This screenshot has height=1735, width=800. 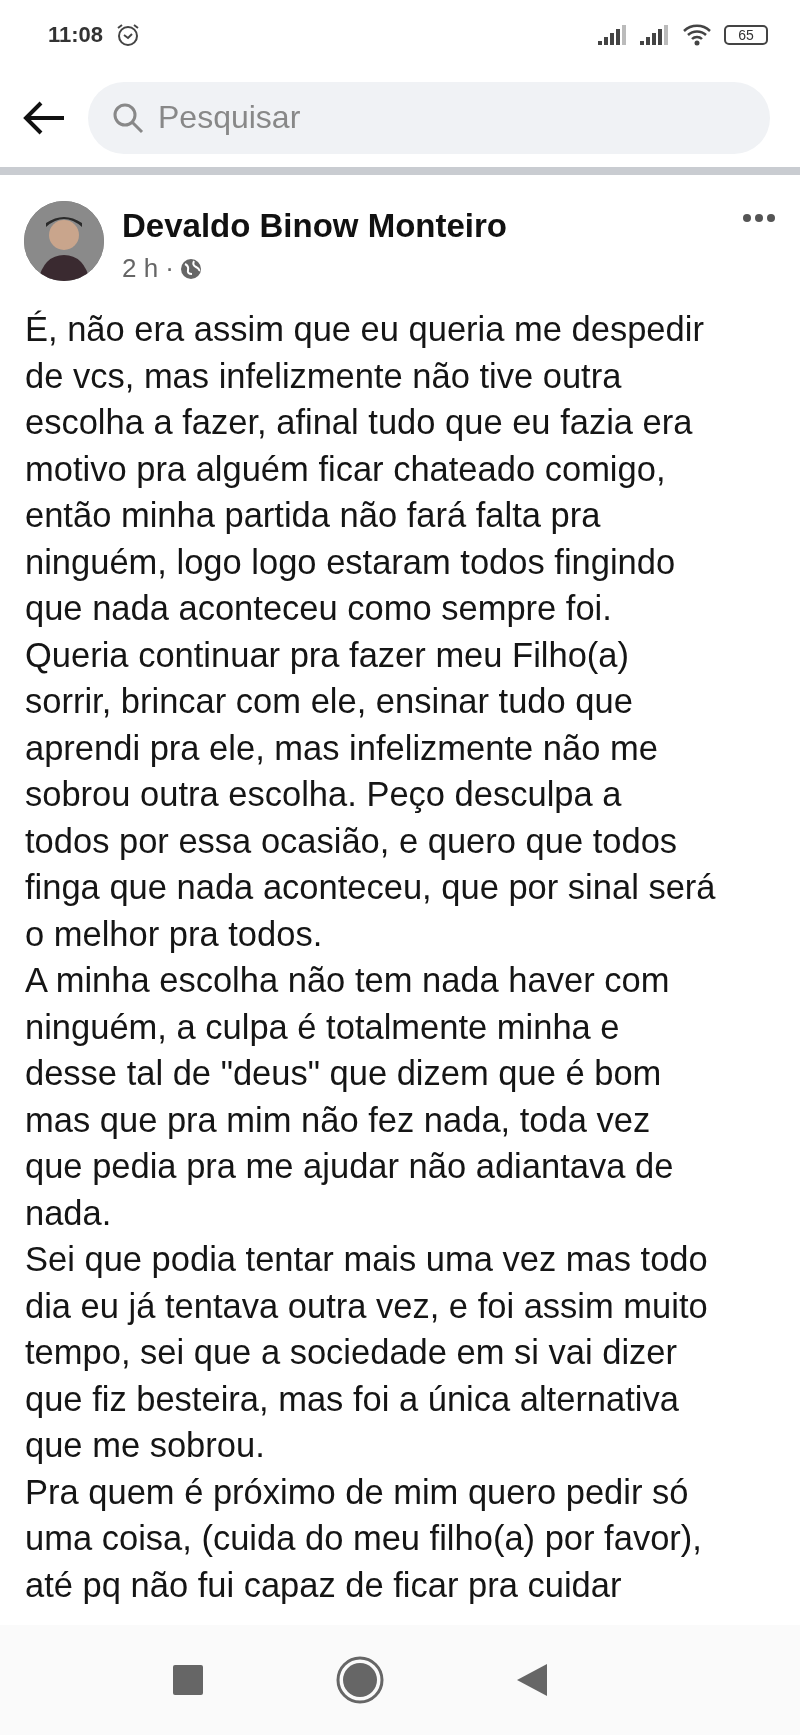 What do you see at coordinates (148, 268) in the screenshot?
I see `post-time: 2 h ·` at bounding box center [148, 268].